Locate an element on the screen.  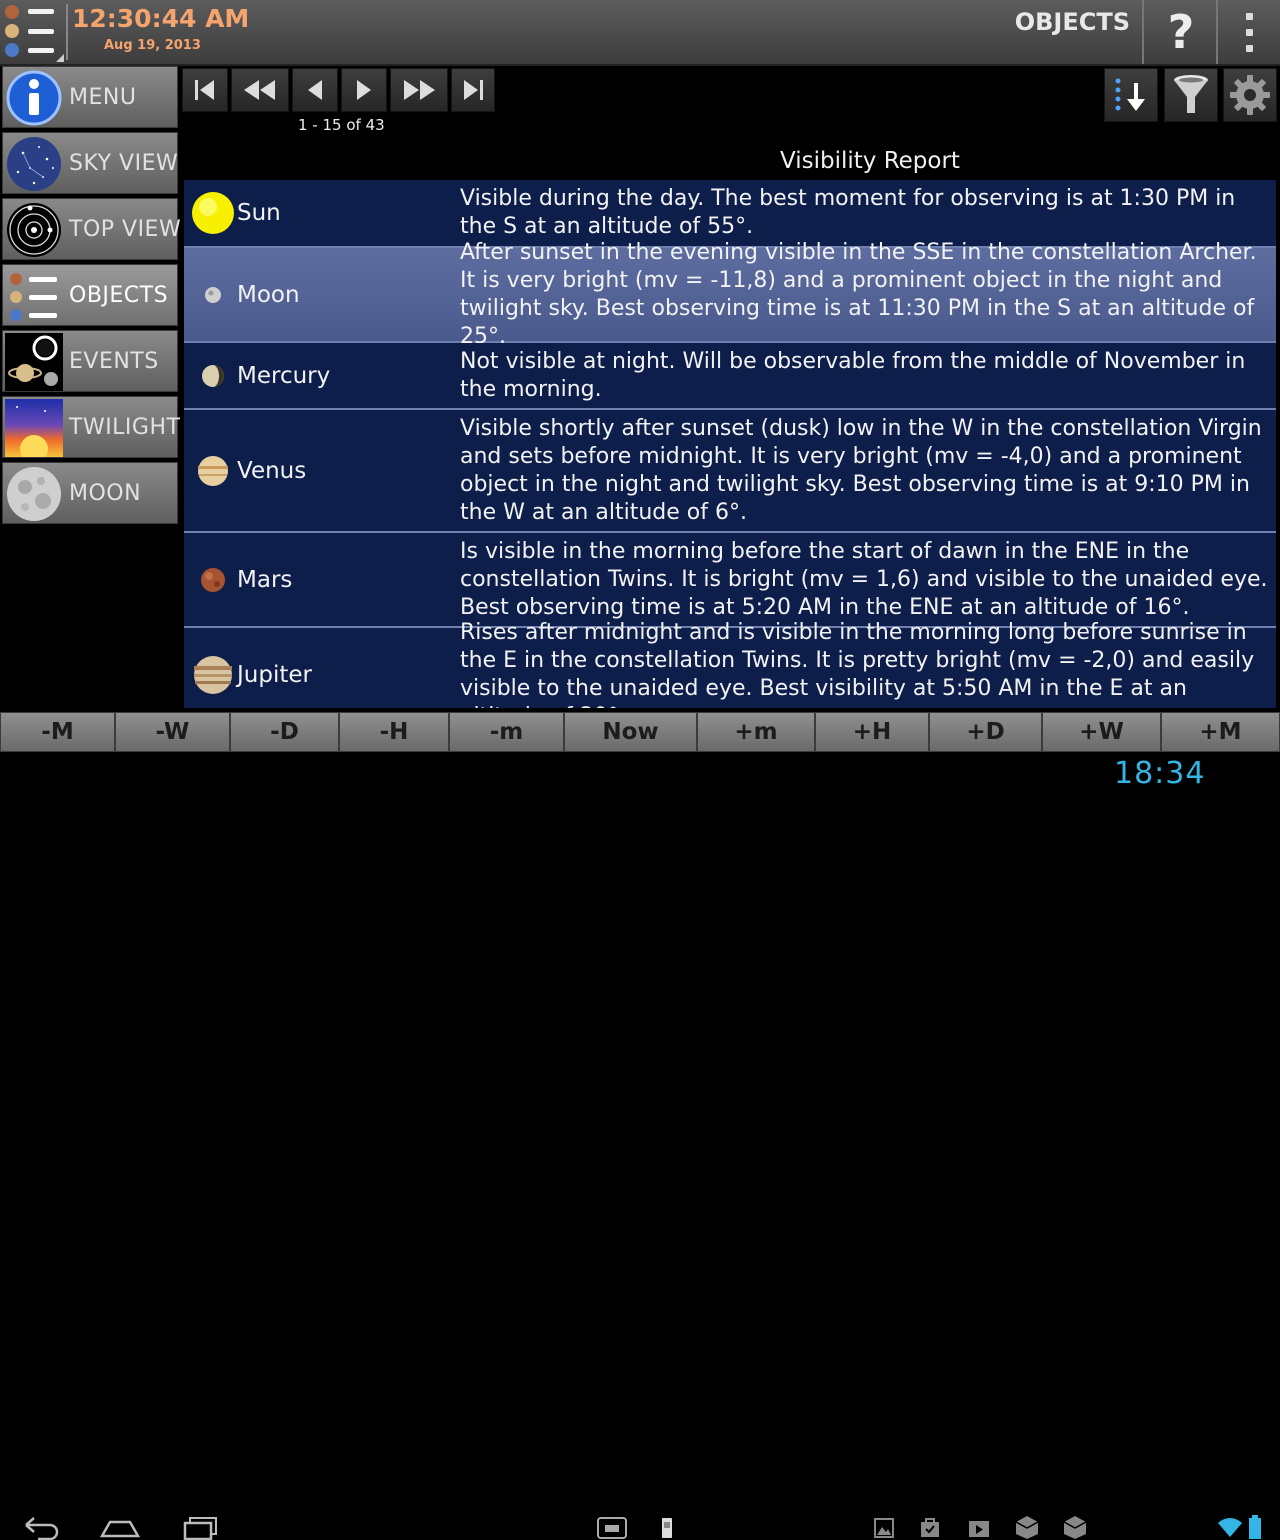
skip-first-icon is located at coordinates (204, 90).